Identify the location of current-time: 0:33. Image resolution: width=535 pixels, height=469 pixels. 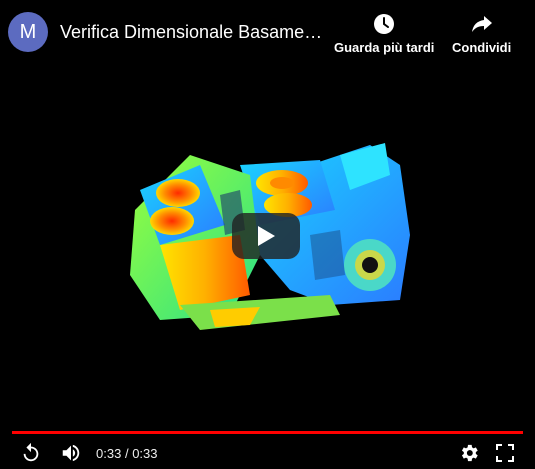
(109, 453).